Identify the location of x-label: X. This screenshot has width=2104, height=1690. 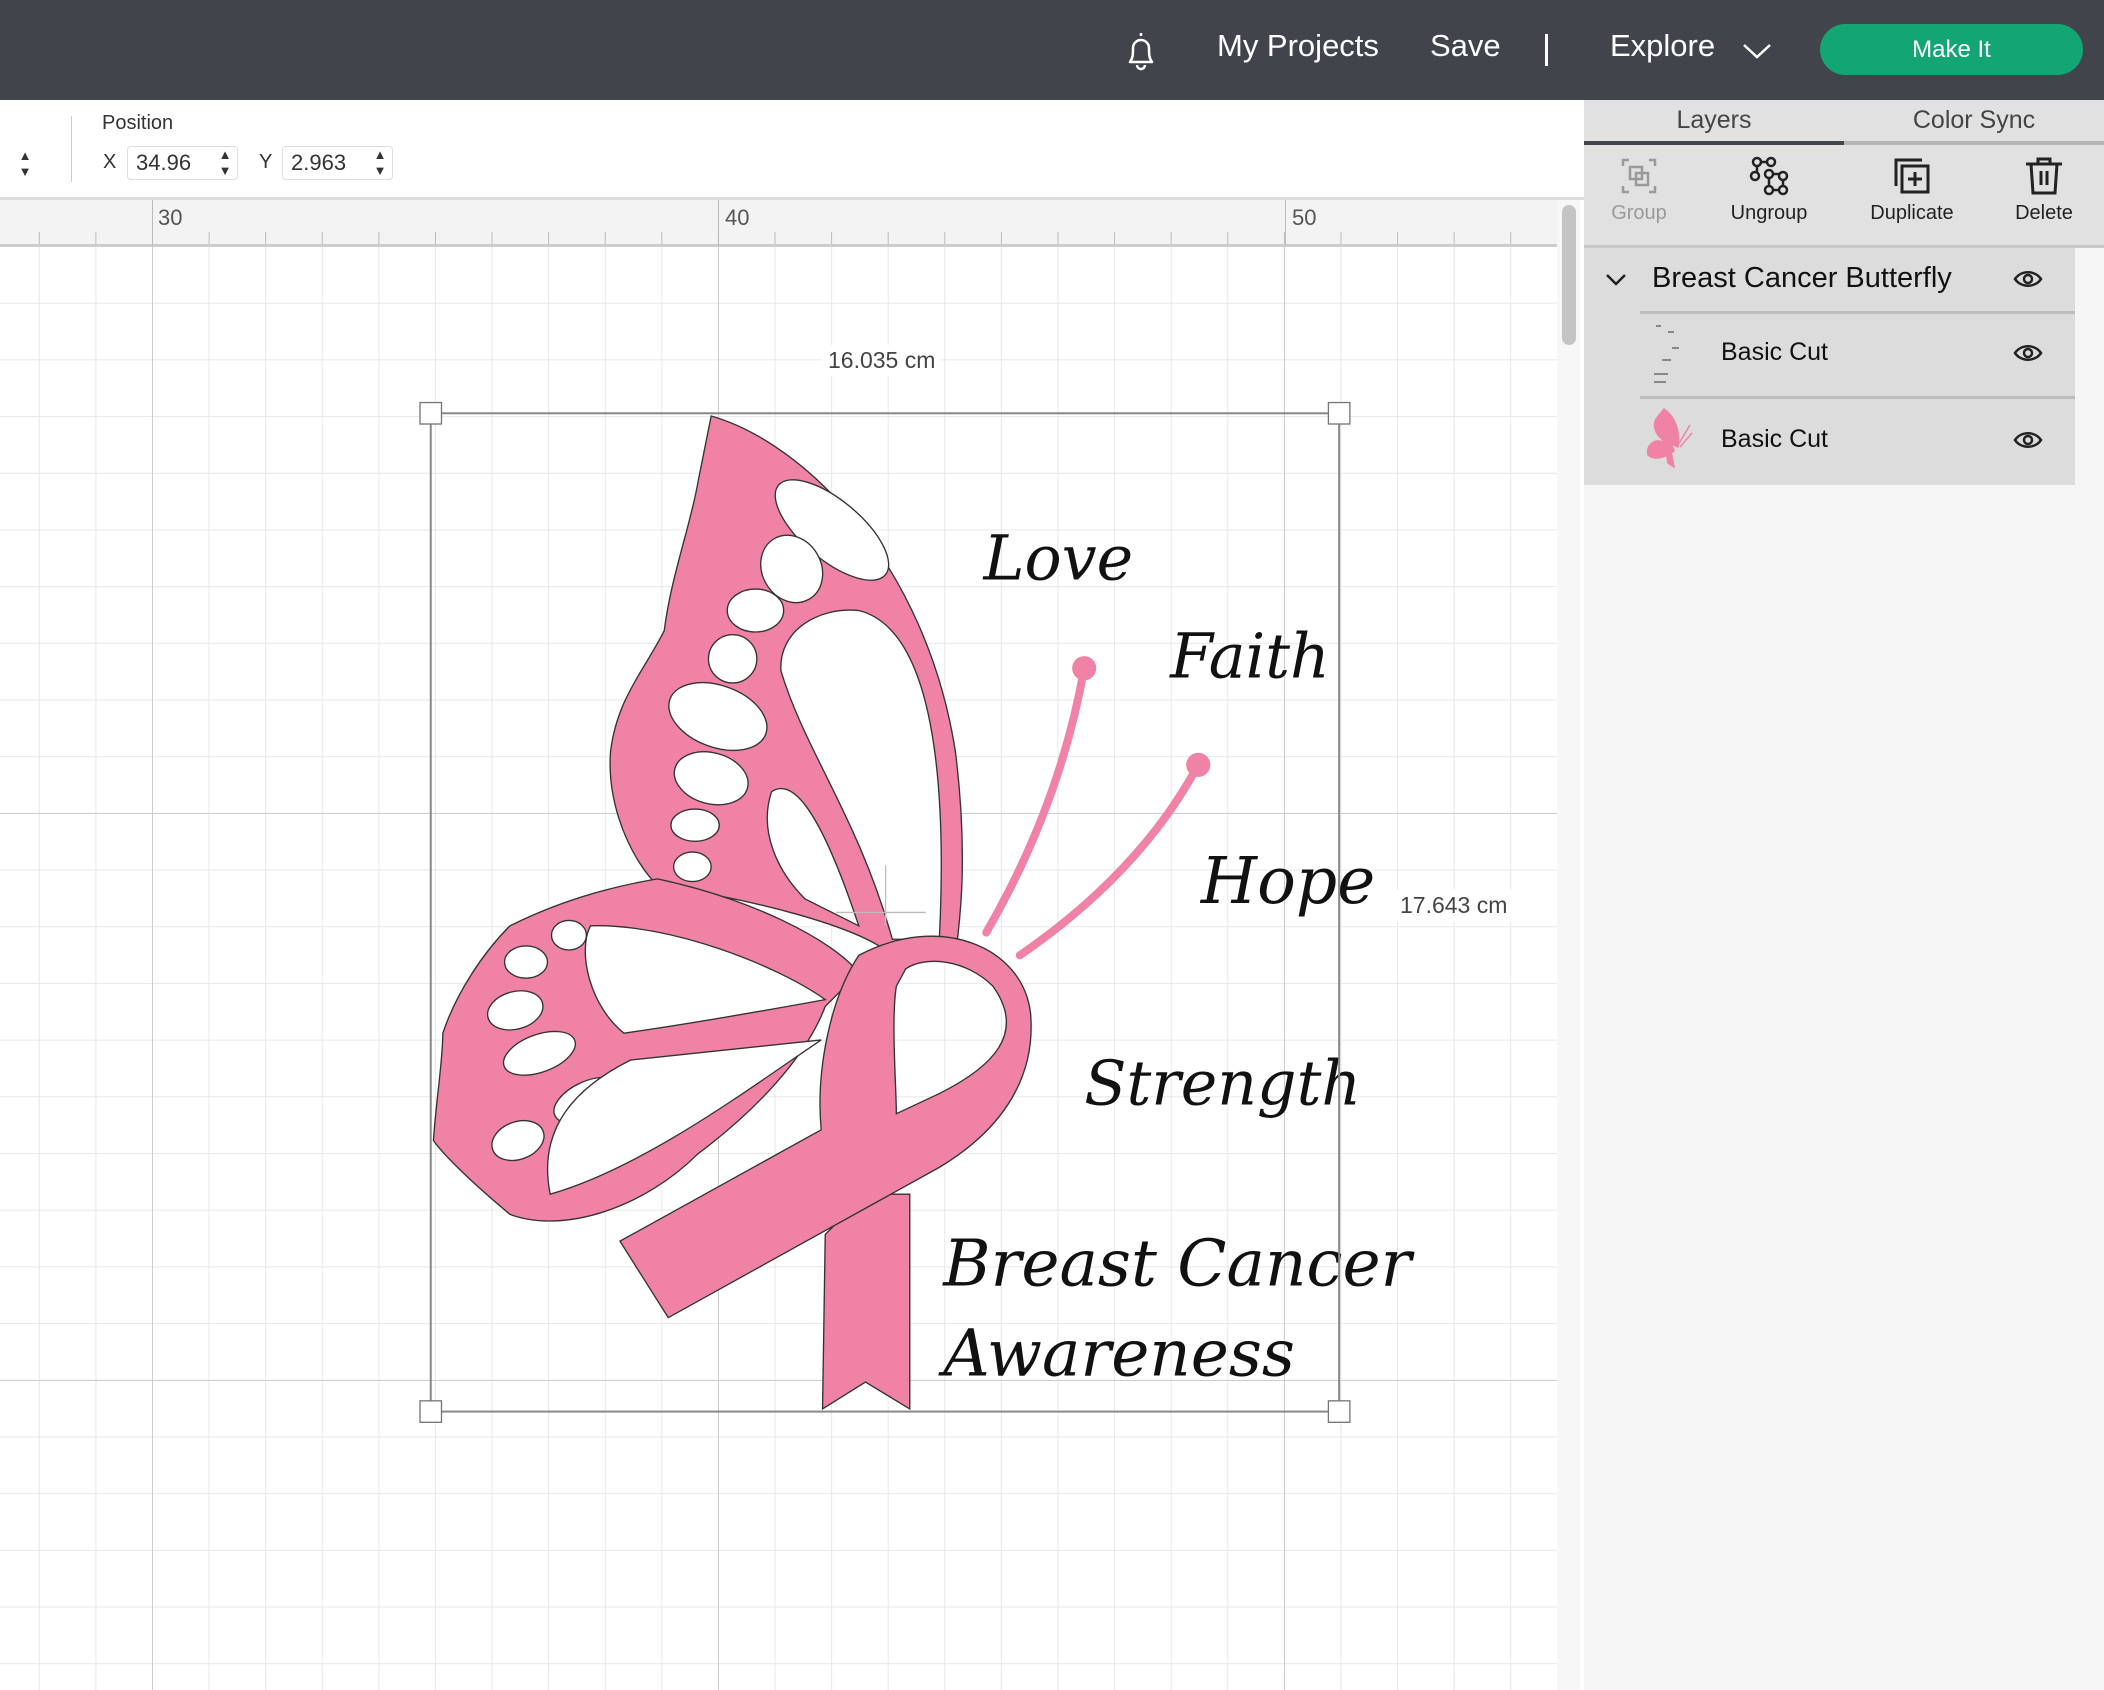
(110, 162).